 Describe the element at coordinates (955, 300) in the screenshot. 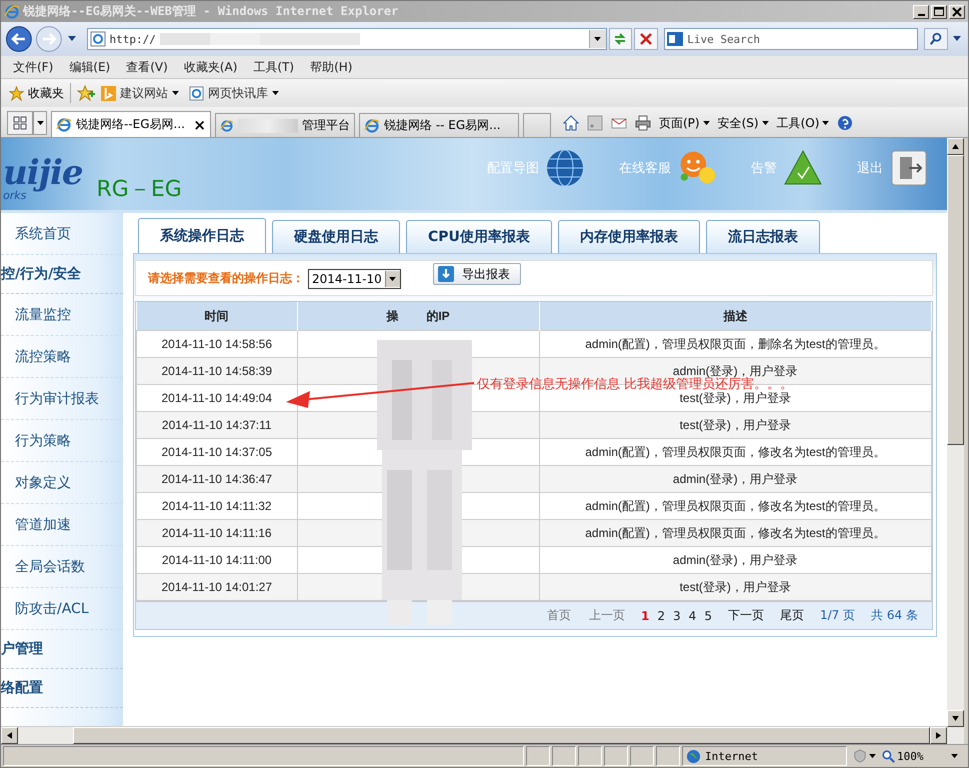

I see `scrollbar-thumb` at that location.